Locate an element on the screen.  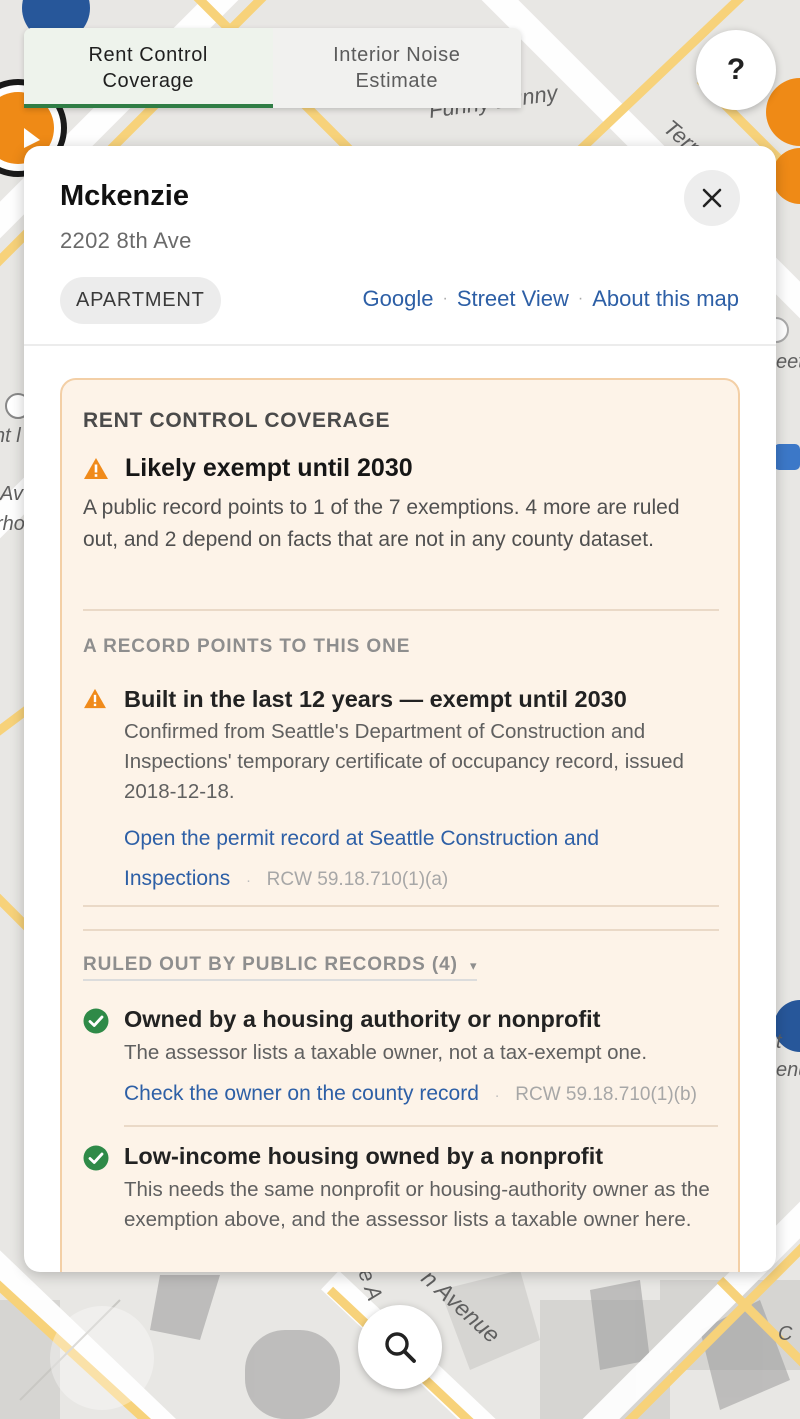
ruled-out-citation: RCW 59.18.710(1)(b) is located at coordinates (606, 1094).